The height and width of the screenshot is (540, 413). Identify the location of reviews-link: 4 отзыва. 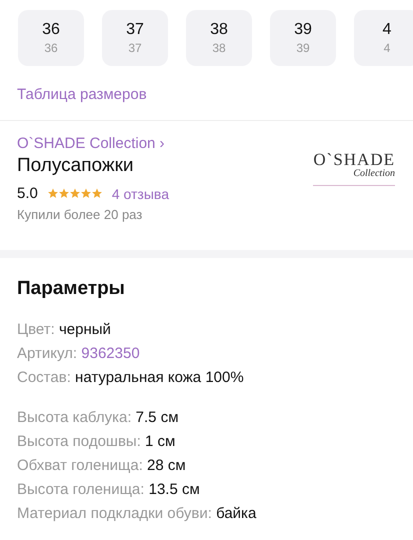
(140, 194).